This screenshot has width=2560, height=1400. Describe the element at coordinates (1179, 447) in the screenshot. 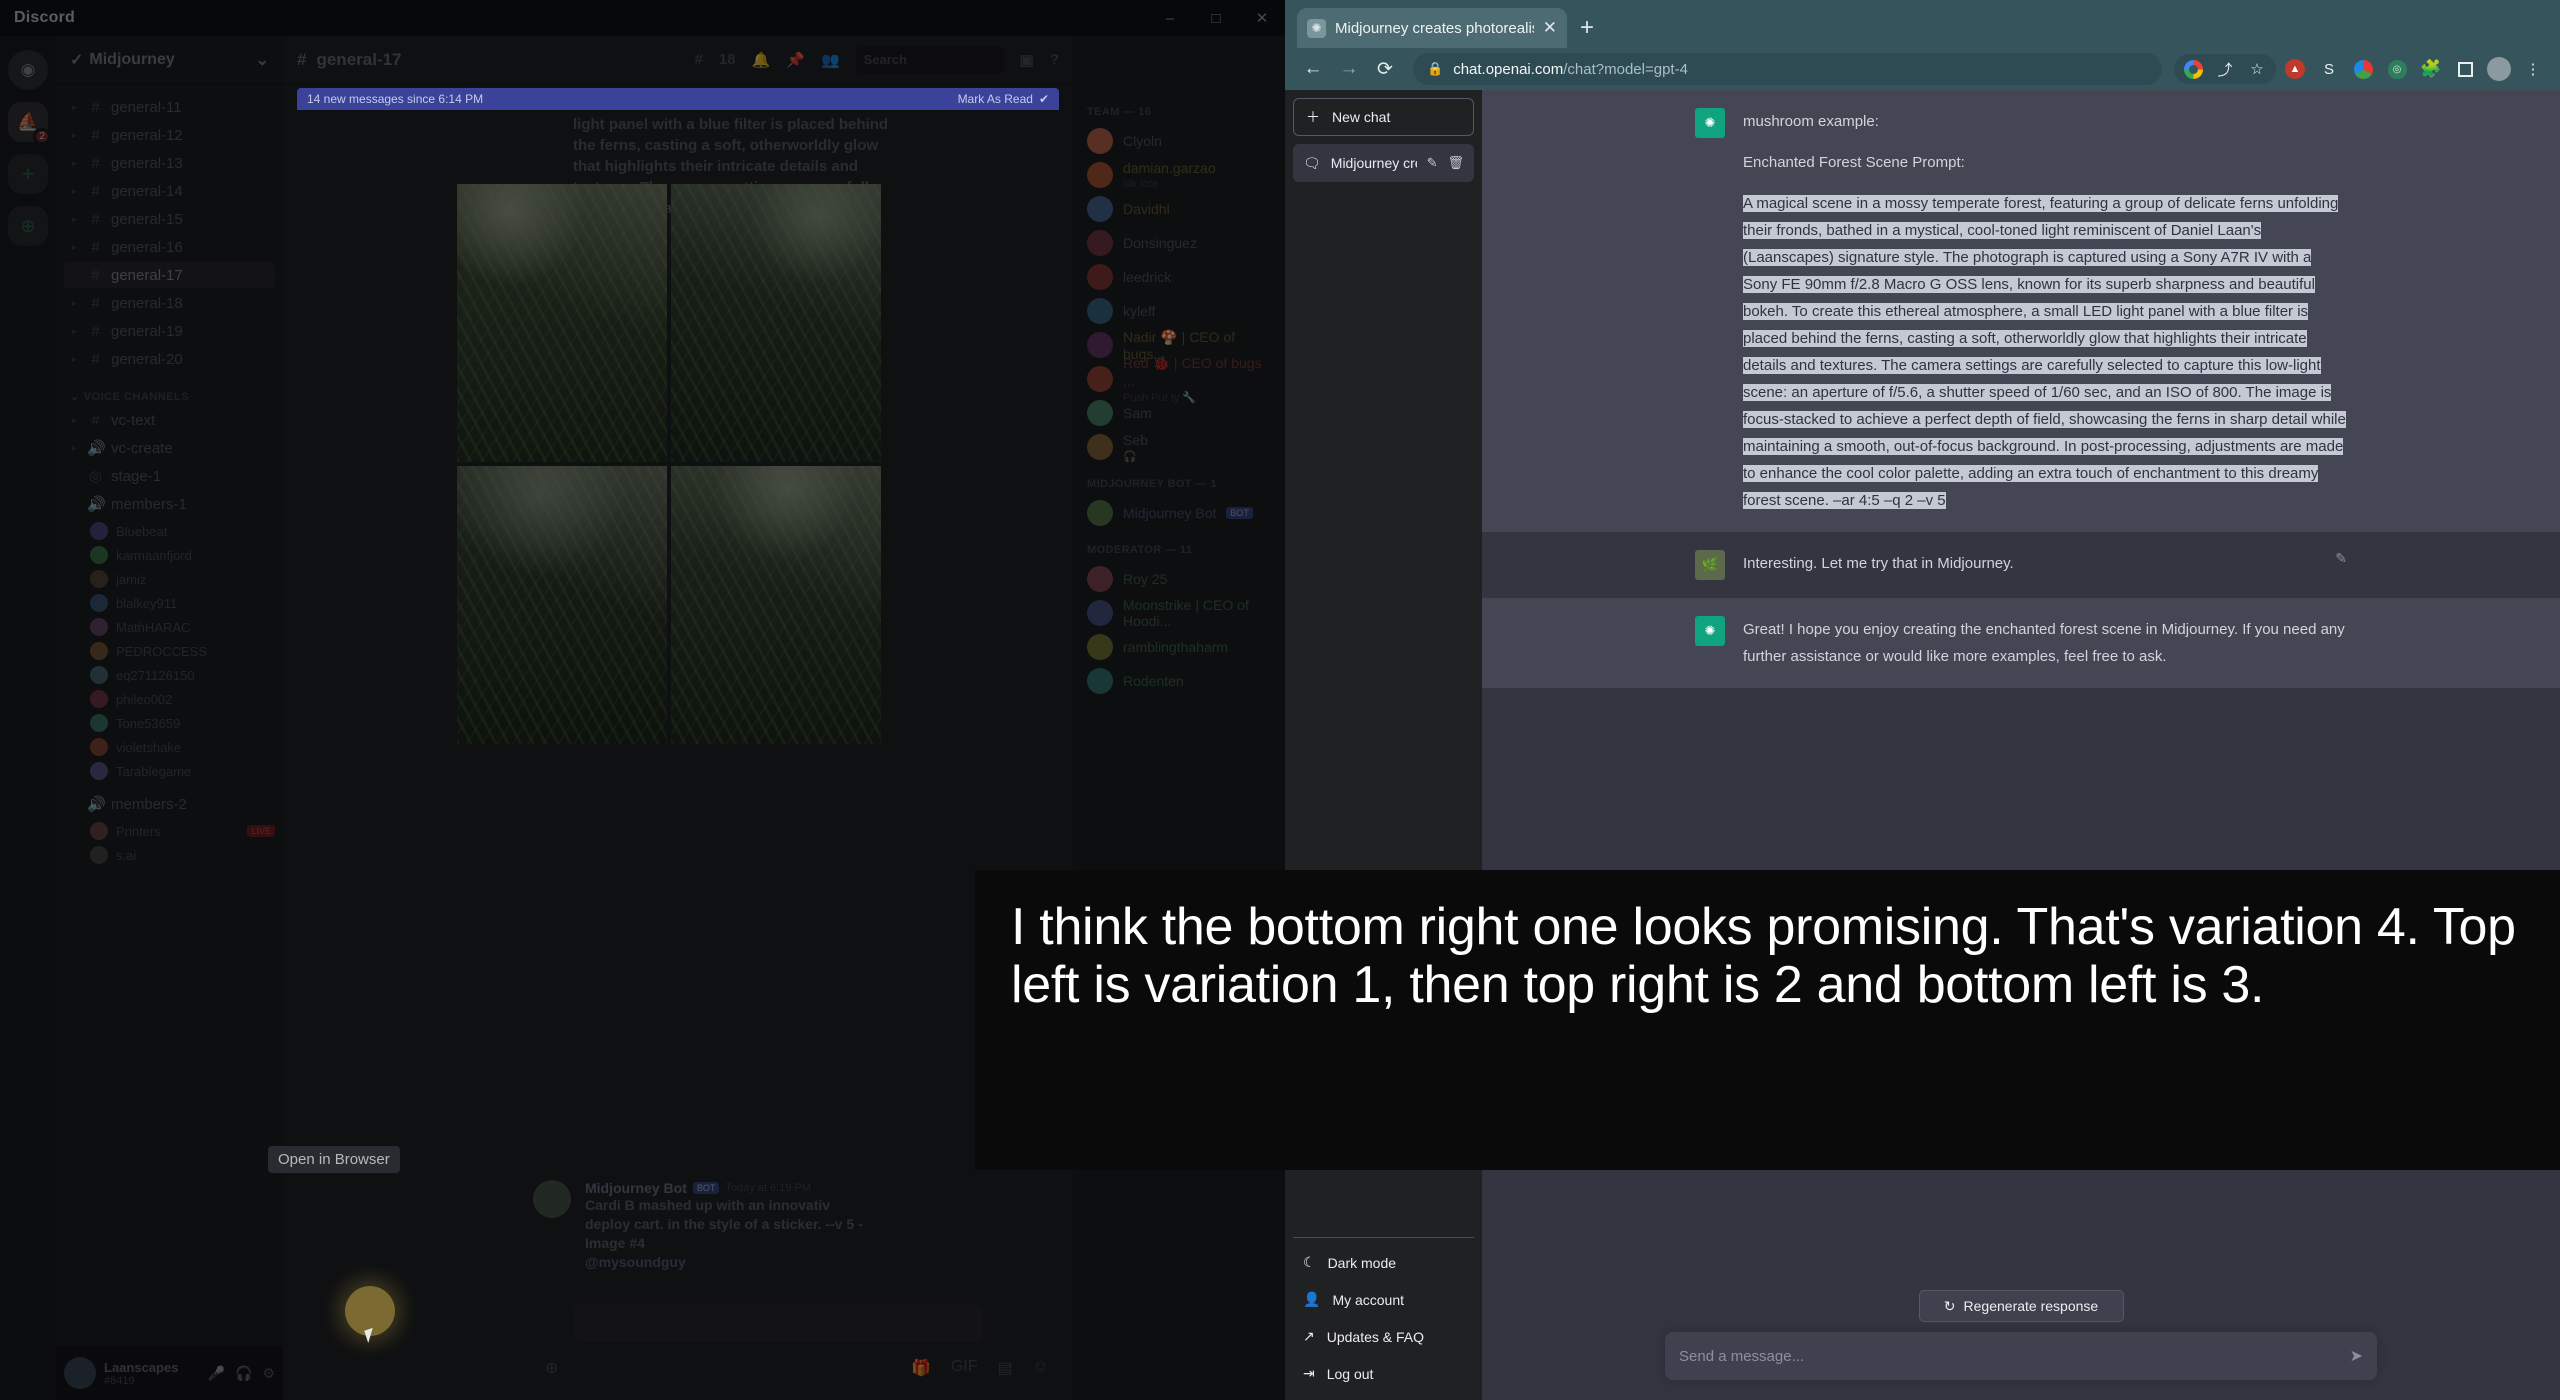

I see `member-row: Seb 🎧` at that location.